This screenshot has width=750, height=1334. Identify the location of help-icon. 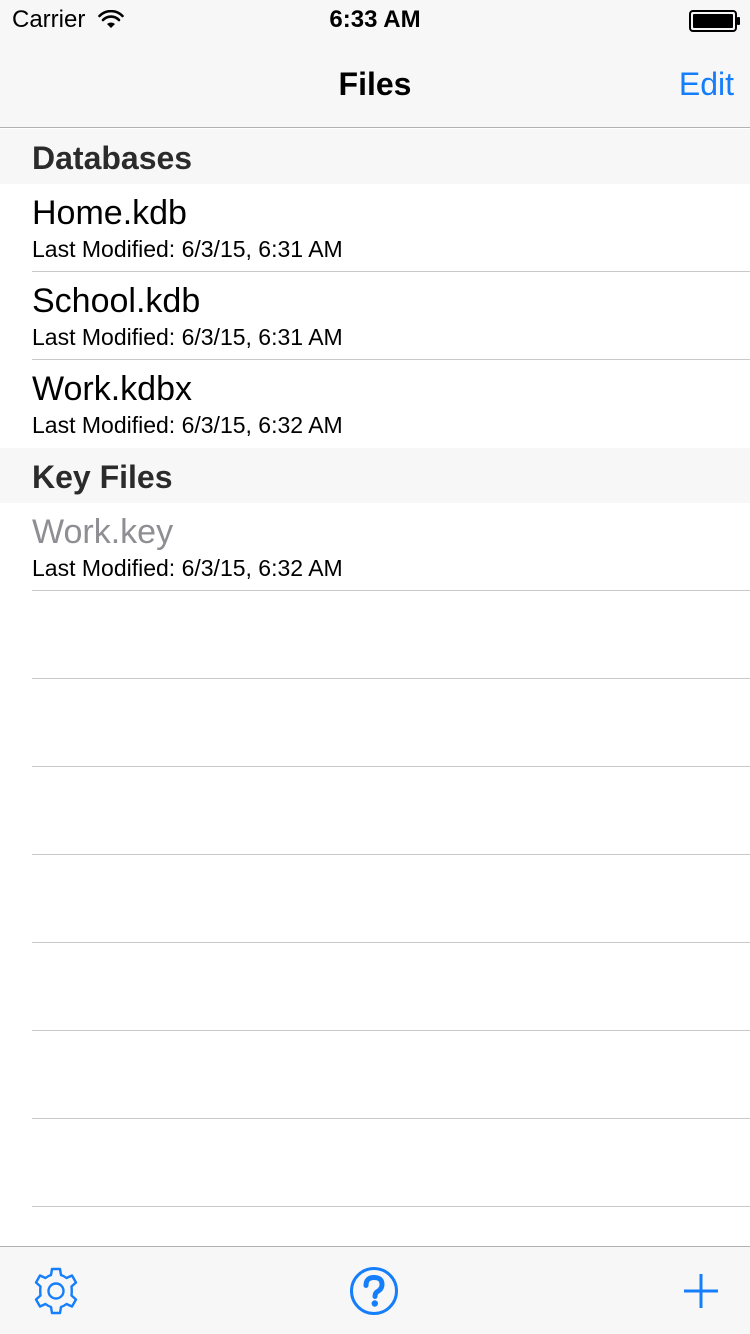
(374, 1291).